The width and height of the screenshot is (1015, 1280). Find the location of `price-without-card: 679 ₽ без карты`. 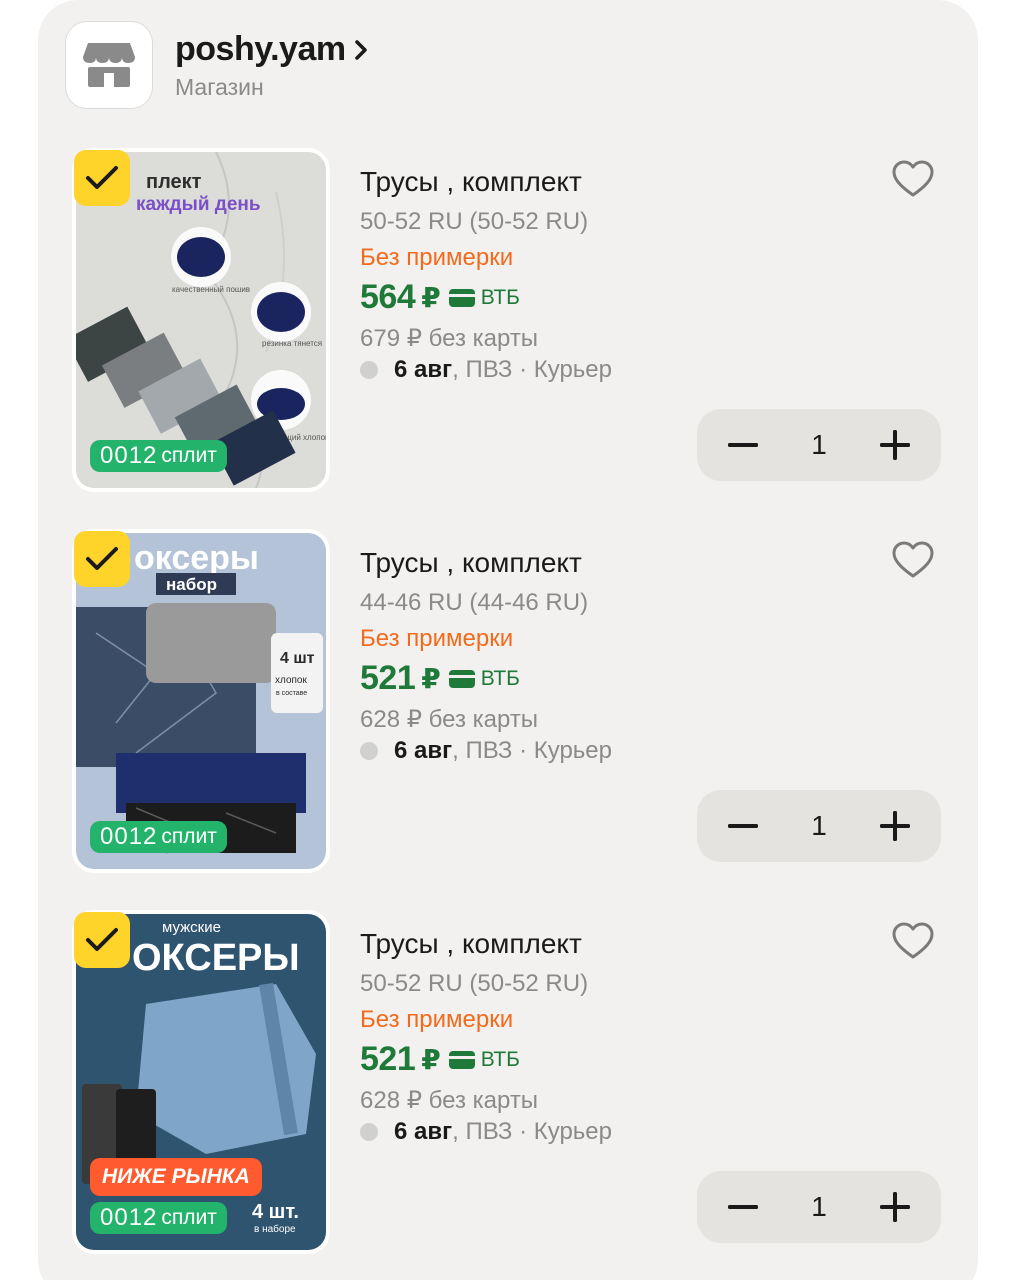

price-without-card: 679 ₽ без карты is located at coordinates (449, 338).